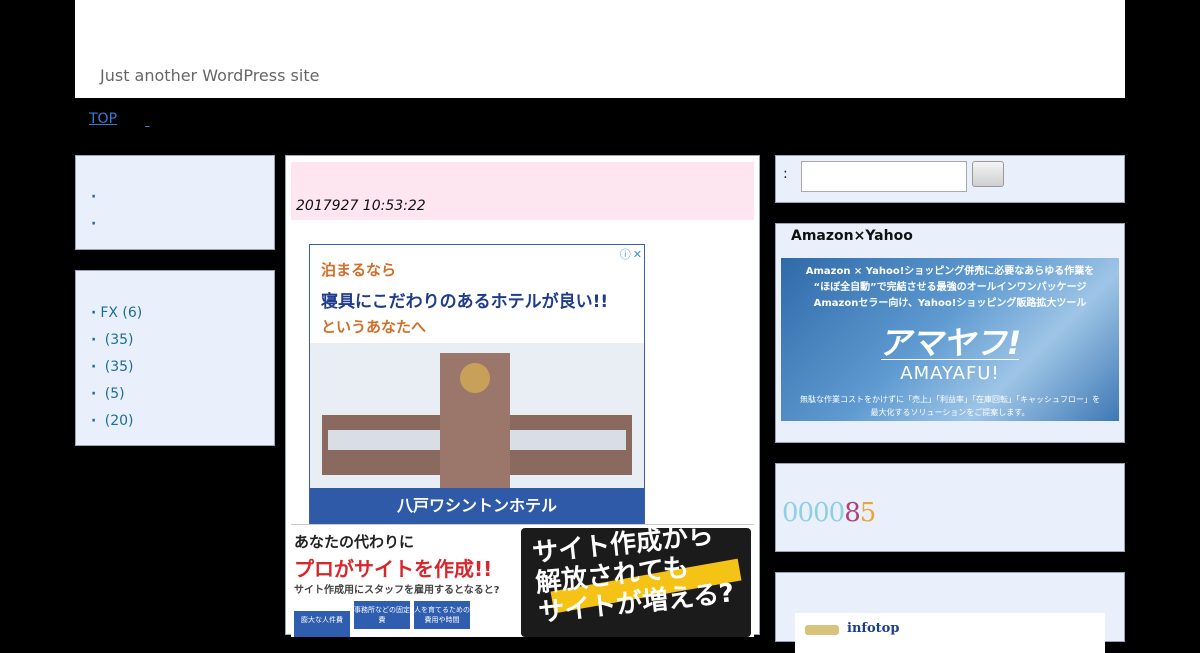  Describe the element at coordinates (950, 303) in the screenshot. I see `banner-line3: Amazonセラー向け、Yahoo!ショッピング販路拡大ツール` at that location.